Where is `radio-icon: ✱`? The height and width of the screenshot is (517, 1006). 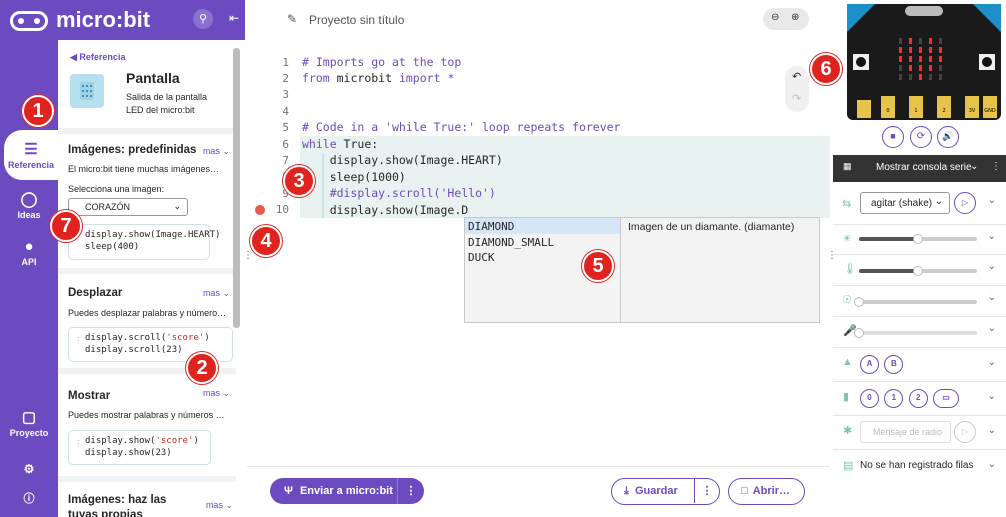 radio-icon: ✱ is located at coordinates (848, 431).